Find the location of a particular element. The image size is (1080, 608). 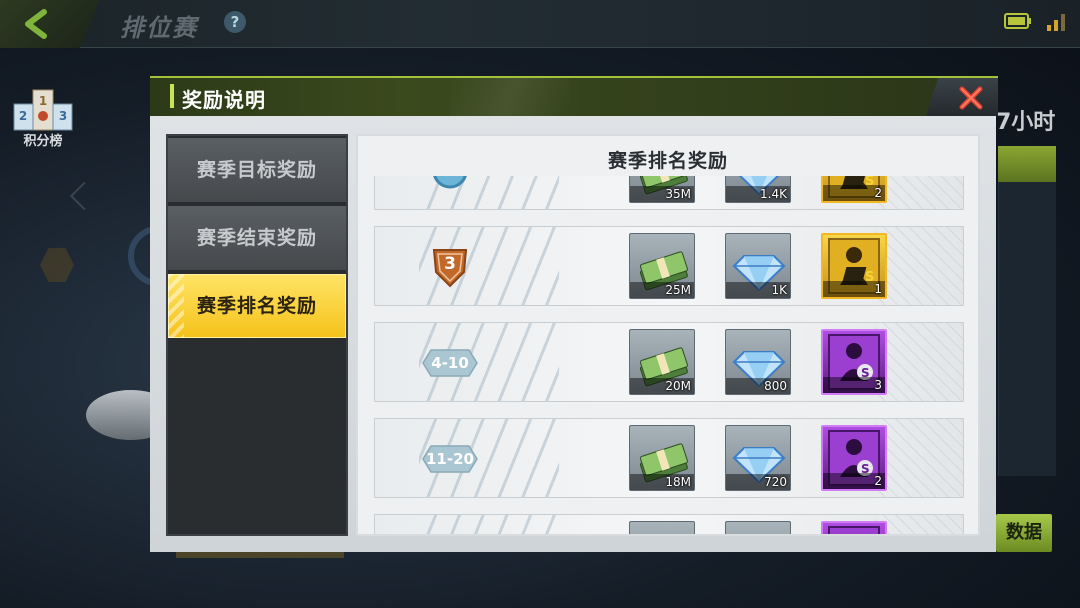

reward-quantity: 25M is located at coordinates (678, 290).